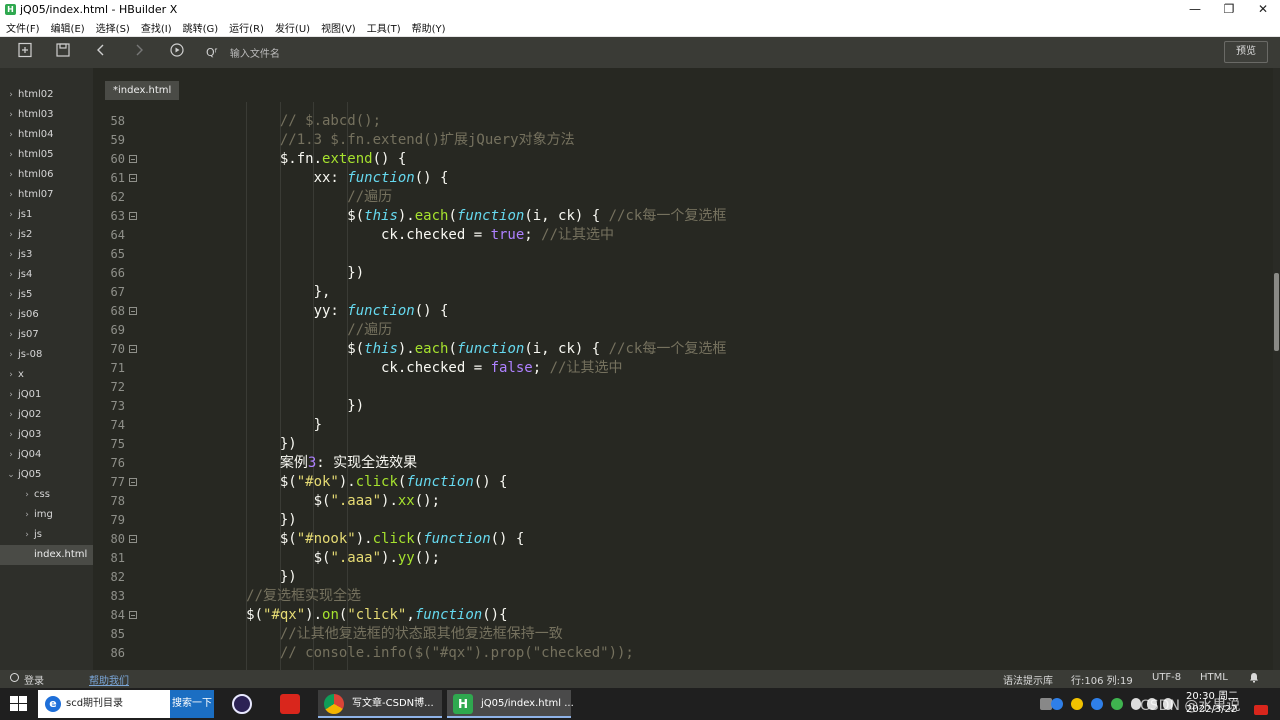 This screenshot has width=1280, height=720. I want to click on sidebar-item-js06: › js06, so click(46, 315).